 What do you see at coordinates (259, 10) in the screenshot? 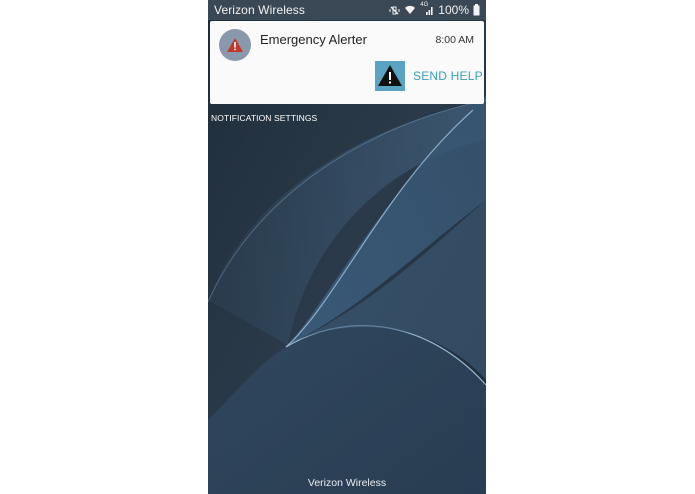
I see `status-carrier: Verizon Wireless` at bounding box center [259, 10].